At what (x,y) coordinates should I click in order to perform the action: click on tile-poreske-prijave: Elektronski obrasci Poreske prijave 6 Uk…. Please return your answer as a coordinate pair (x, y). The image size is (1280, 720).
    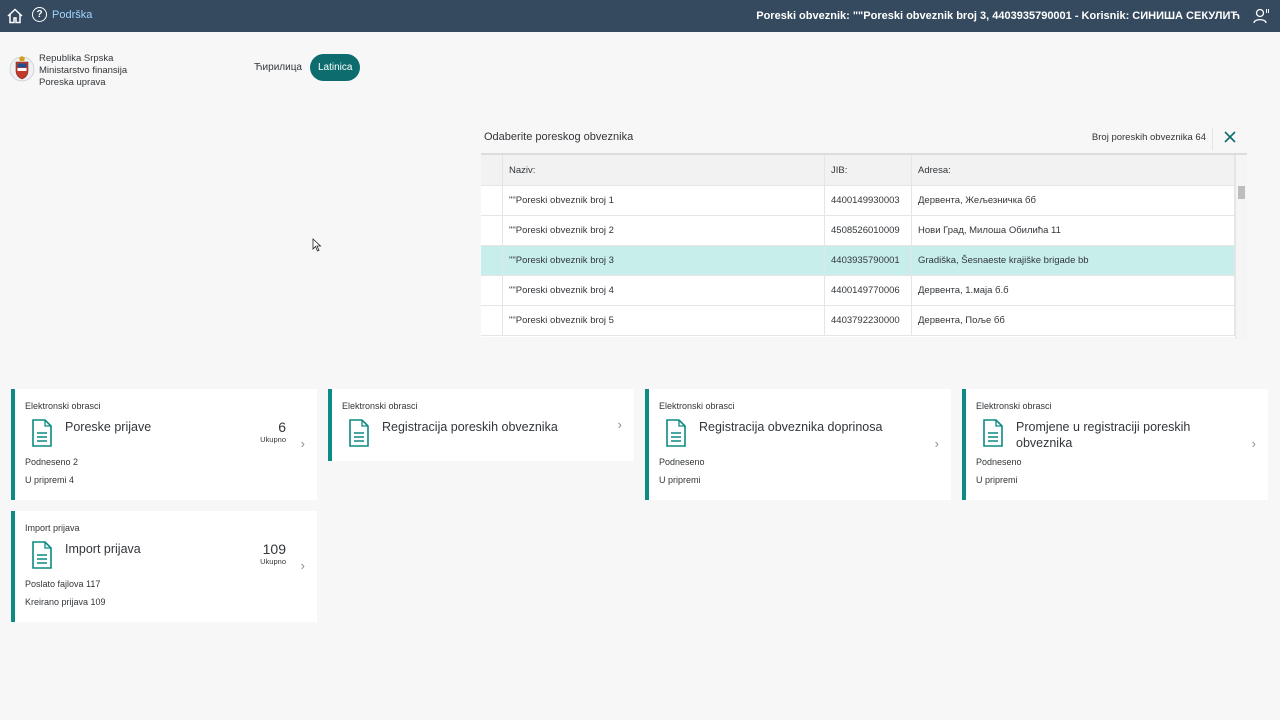
    Looking at the image, I should click on (164, 444).